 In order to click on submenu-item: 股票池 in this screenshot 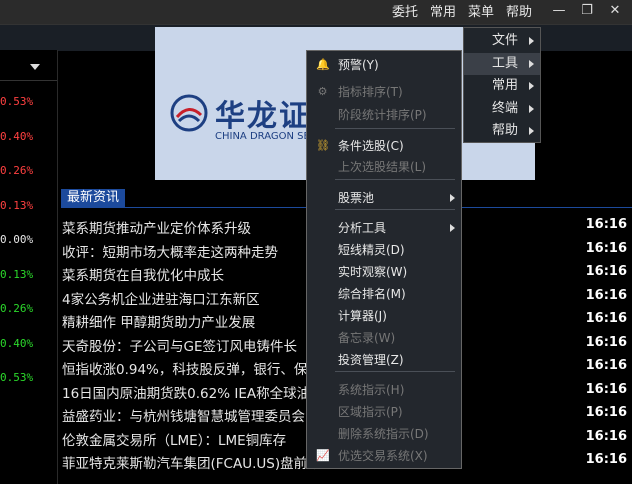, I will do `click(384, 198)`.